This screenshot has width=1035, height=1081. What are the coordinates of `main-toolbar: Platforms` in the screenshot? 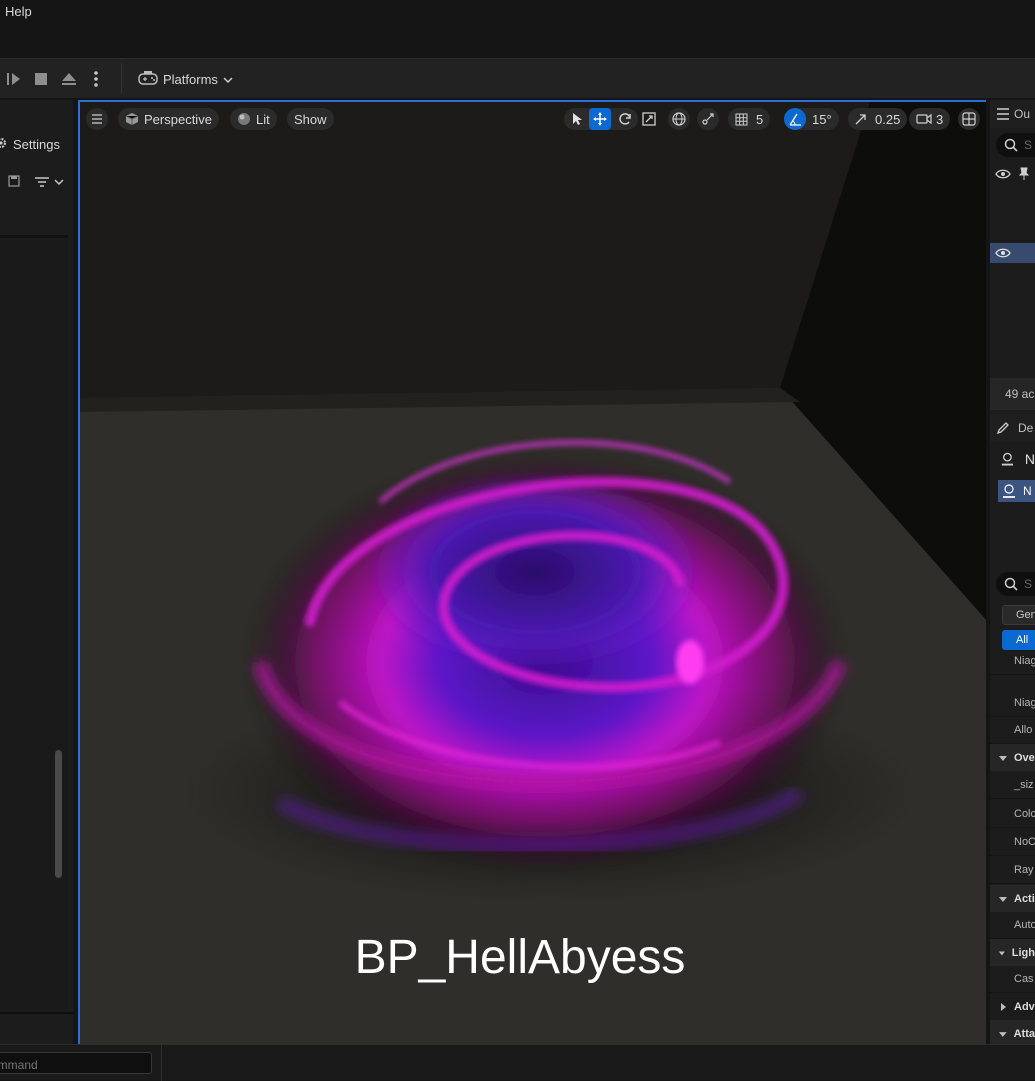 It's located at (517, 78).